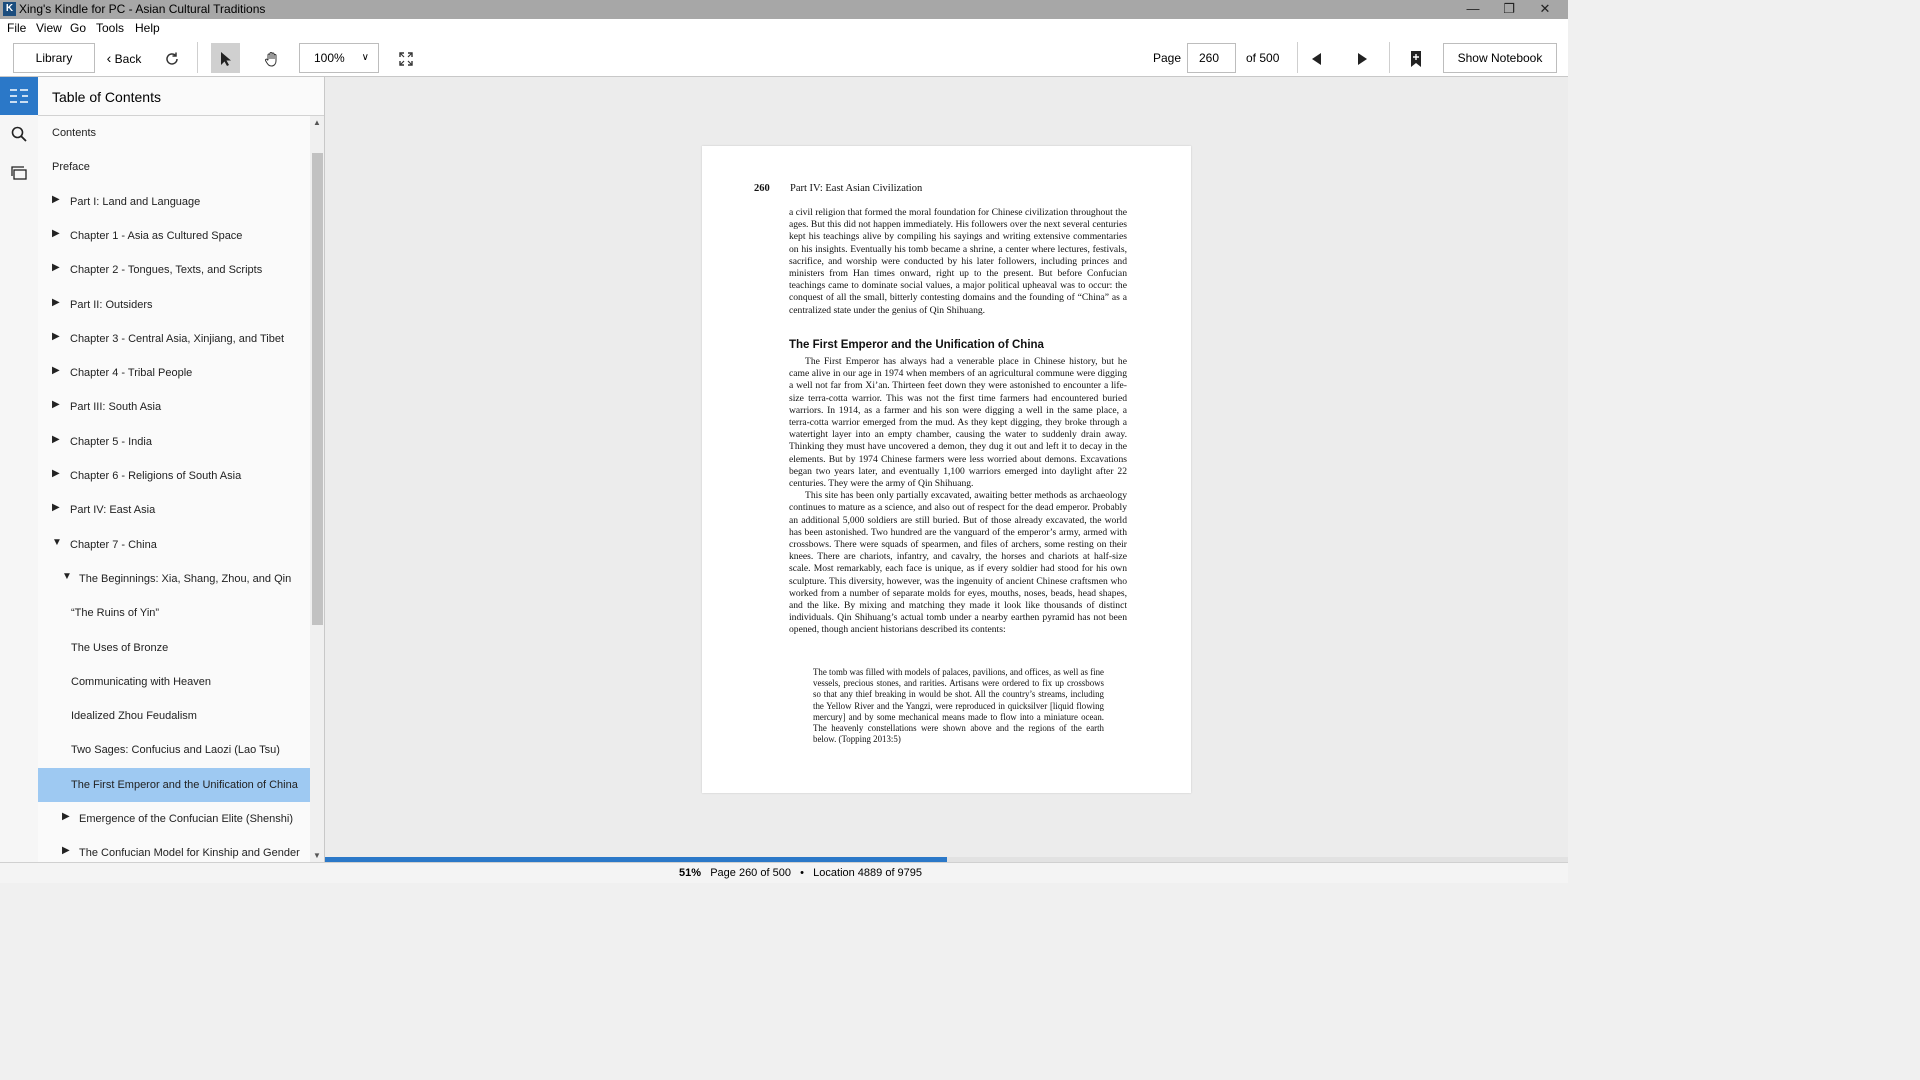 The height and width of the screenshot is (1080, 1920). Describe the element at coordinates (110, 28) in the screenshot. I see `menu-tools: Tools` at that location.